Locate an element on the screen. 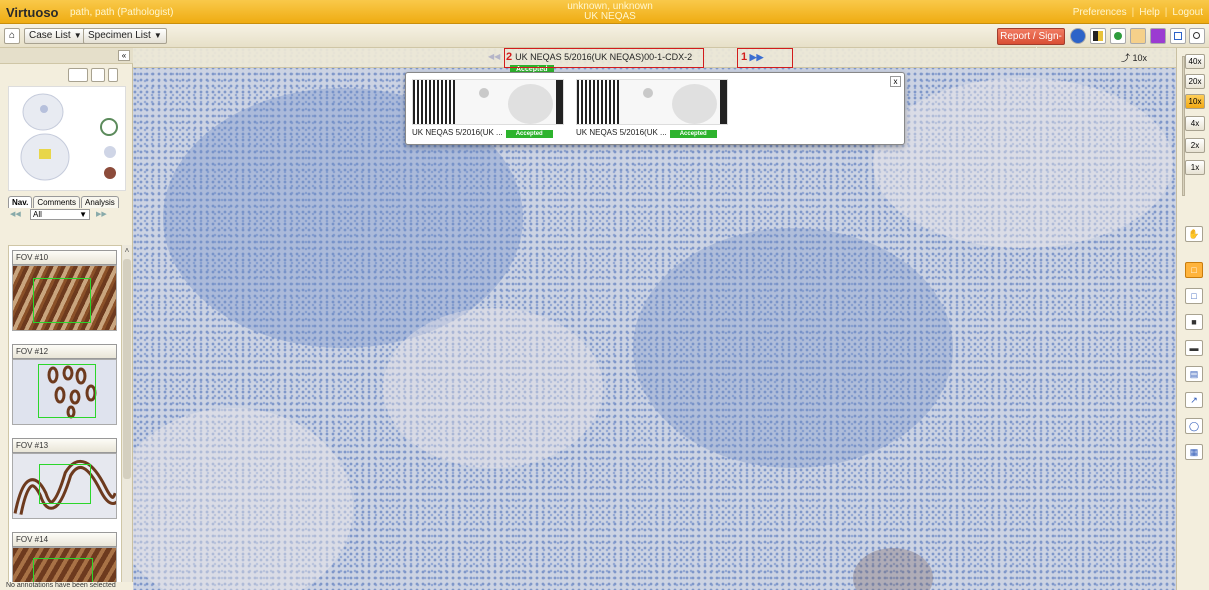 This screenshot has height=590, width=1209. grid-tool-icon: ▦ is located at coordinates (1194, 452).